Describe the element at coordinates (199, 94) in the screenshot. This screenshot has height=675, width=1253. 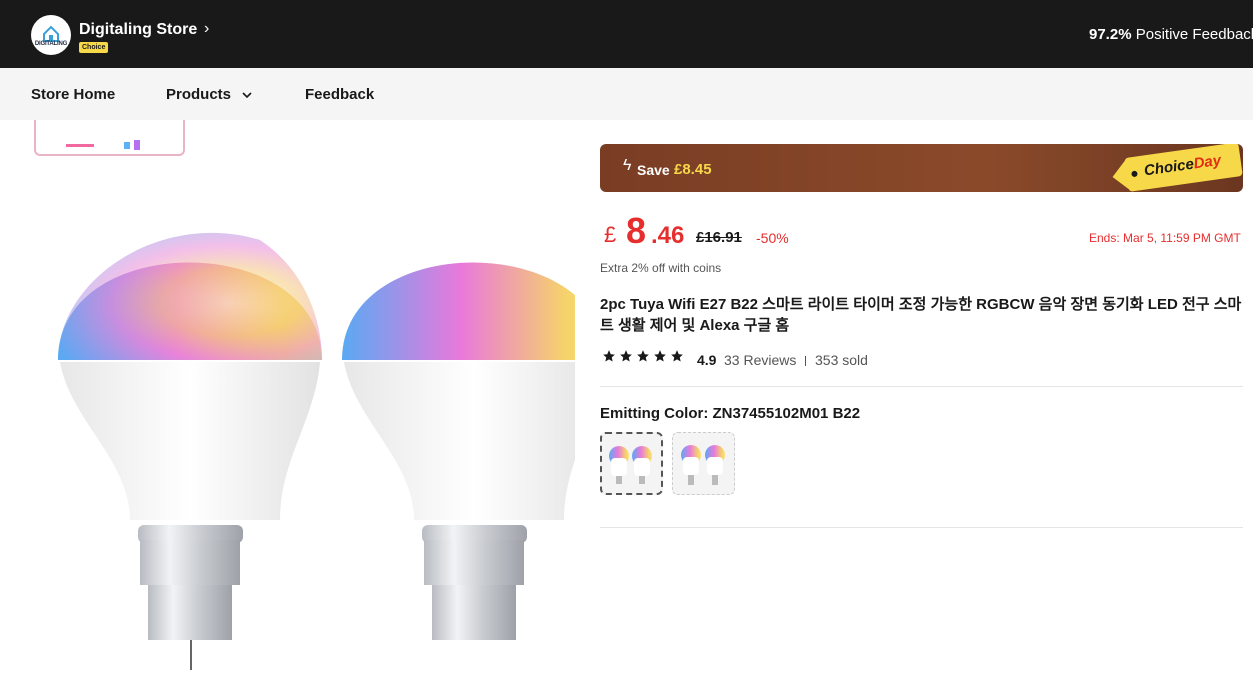
I see `nav-products-label: Products` at that location.